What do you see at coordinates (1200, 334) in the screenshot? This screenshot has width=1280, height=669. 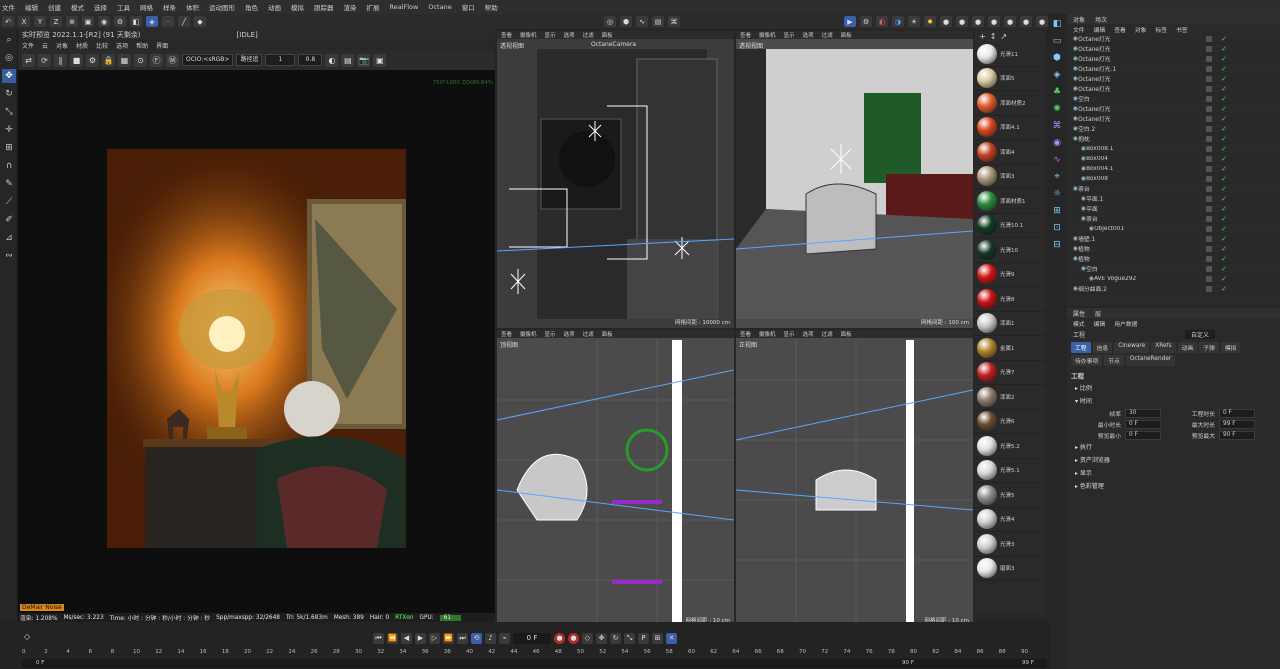 I see `preset-select: 自定义` at bounding box center [1200, 334].